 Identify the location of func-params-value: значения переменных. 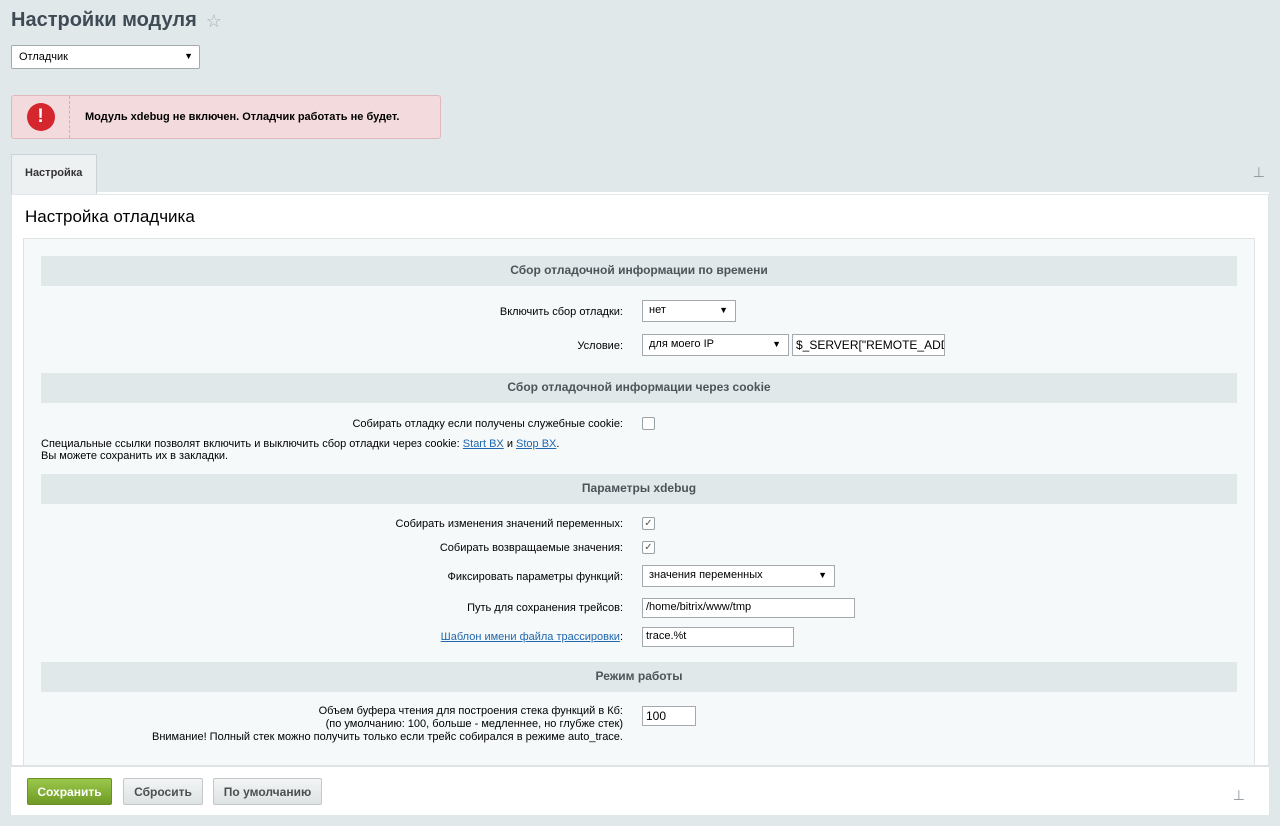
(706, 575).